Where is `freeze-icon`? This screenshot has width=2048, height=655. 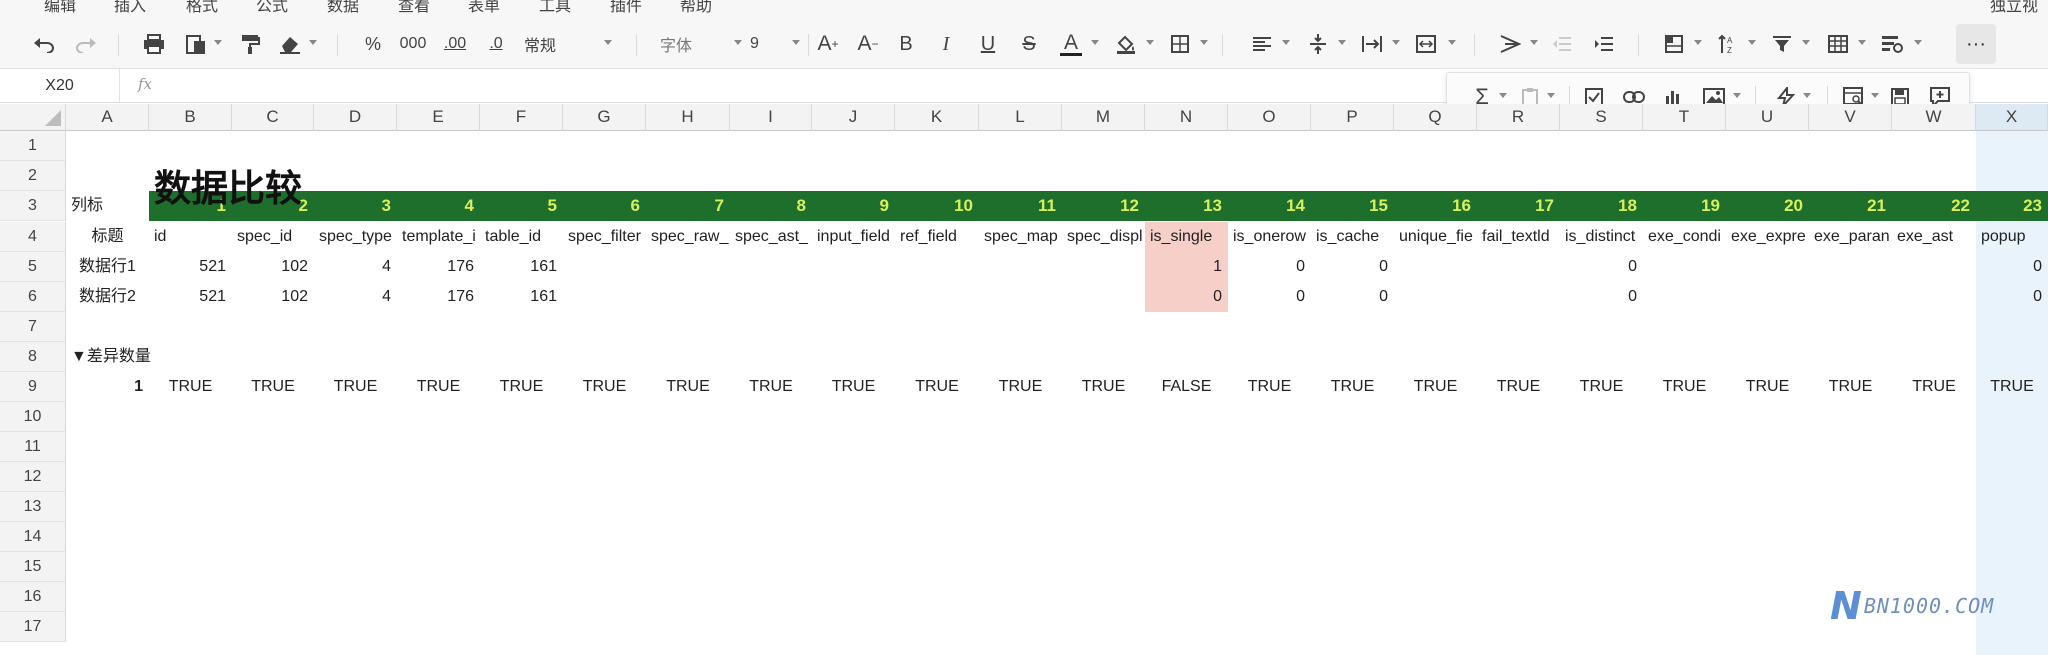 freeze-icon is located at coordinates (1674, 44).